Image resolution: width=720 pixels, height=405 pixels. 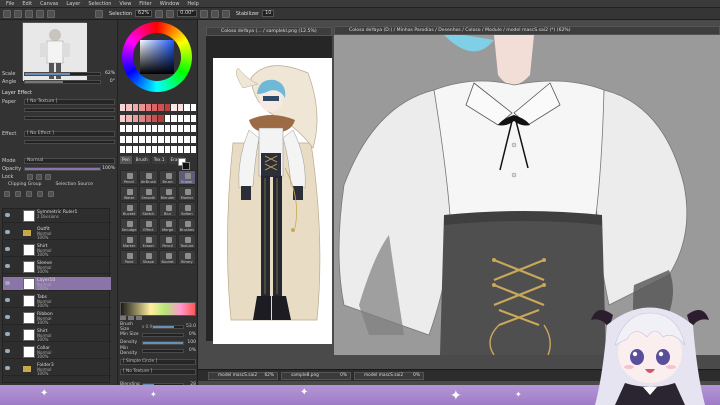 I want to click on tool-button: Brush, so click(x=167, y=177).